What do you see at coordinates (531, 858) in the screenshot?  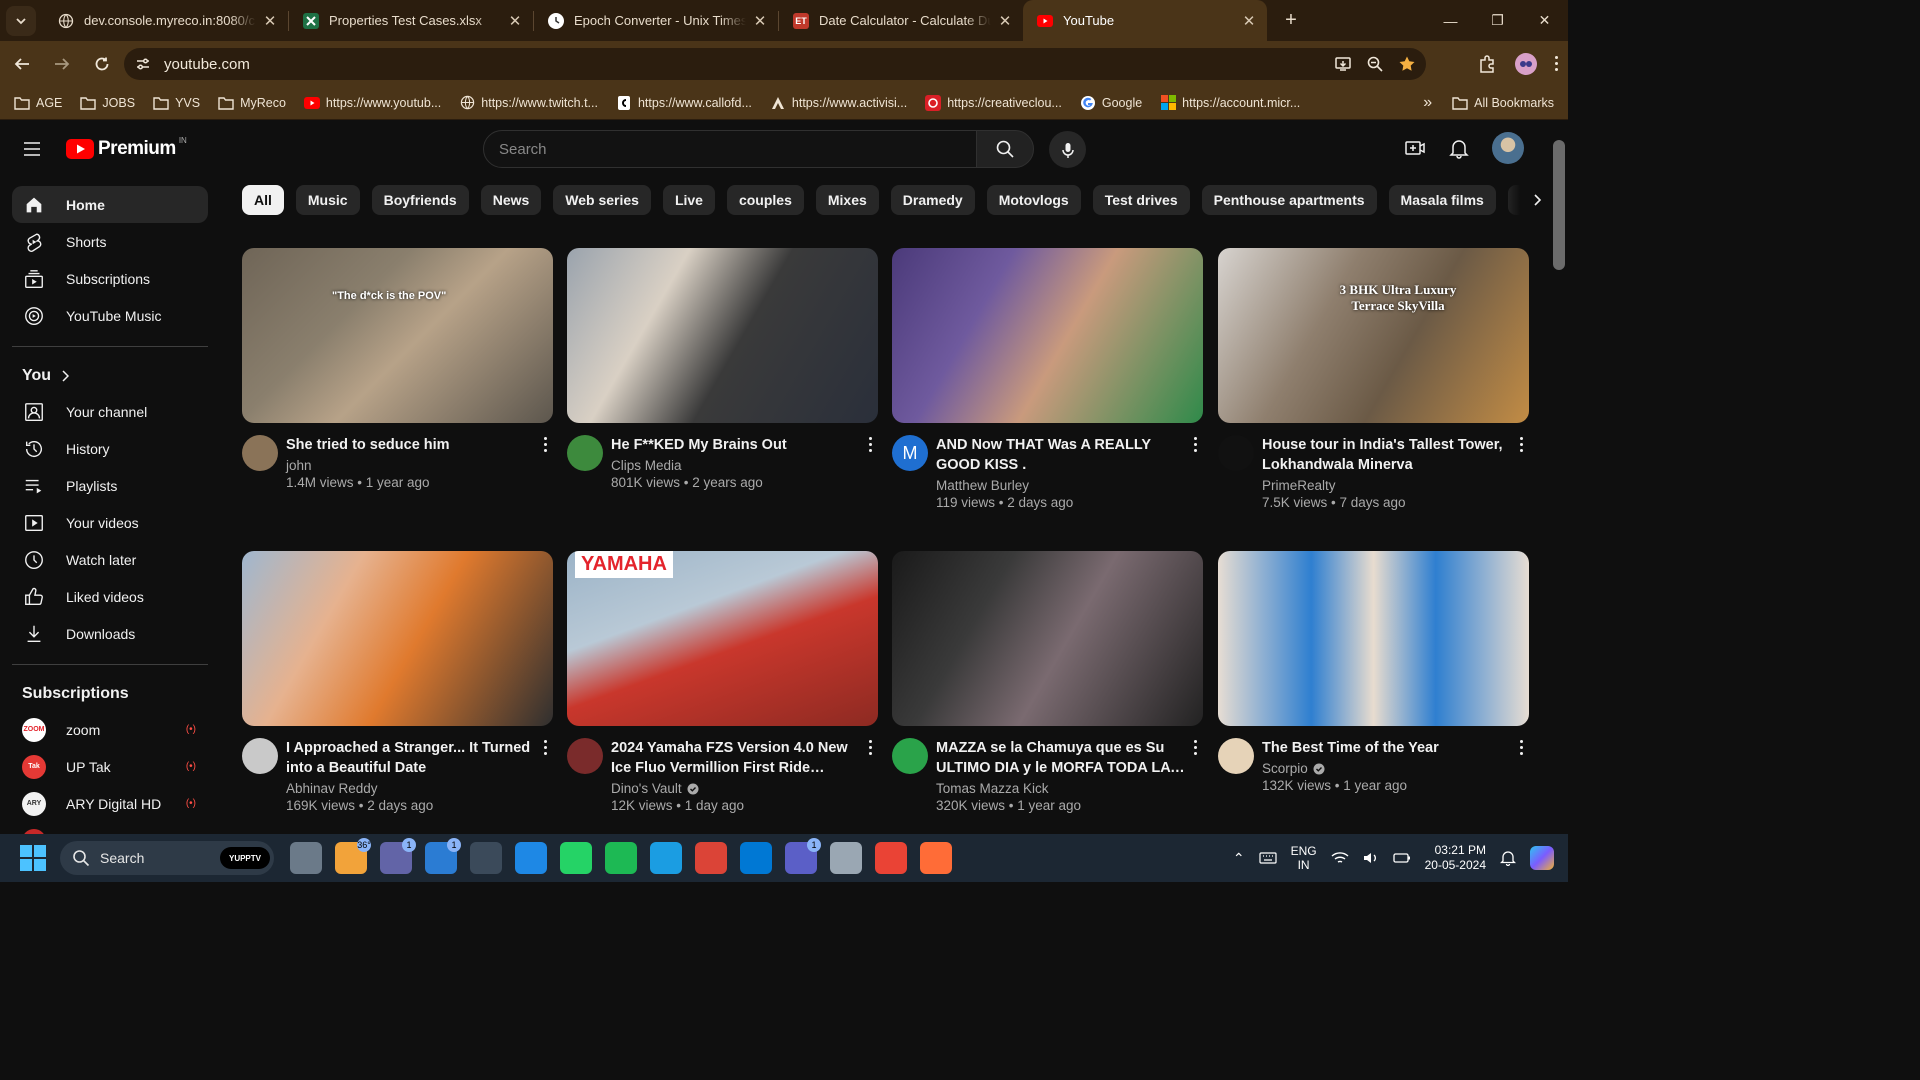 I see `remote-desktop-icon` at bounding box center [531, 858].